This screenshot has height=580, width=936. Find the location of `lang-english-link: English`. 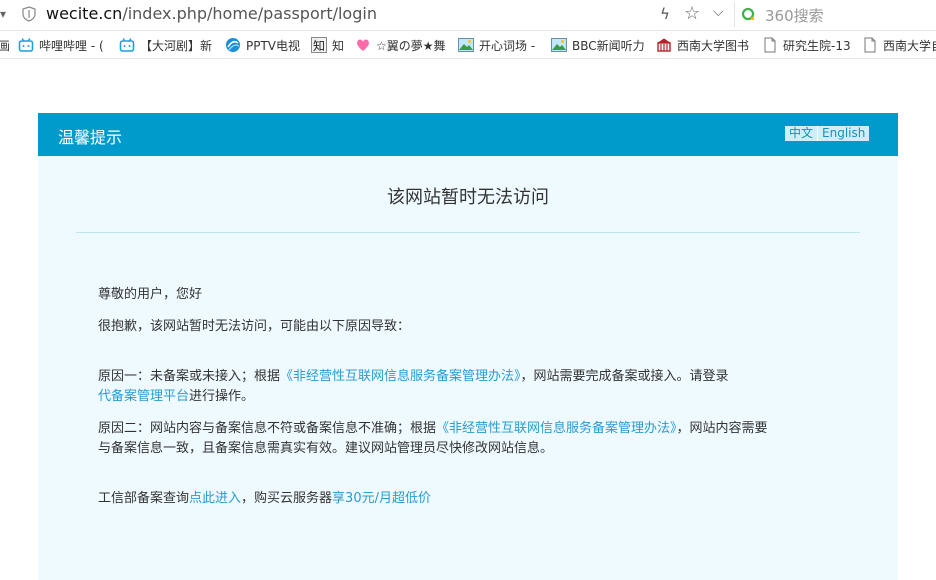

lang-english-link: English is located at coordinates (843, 133).